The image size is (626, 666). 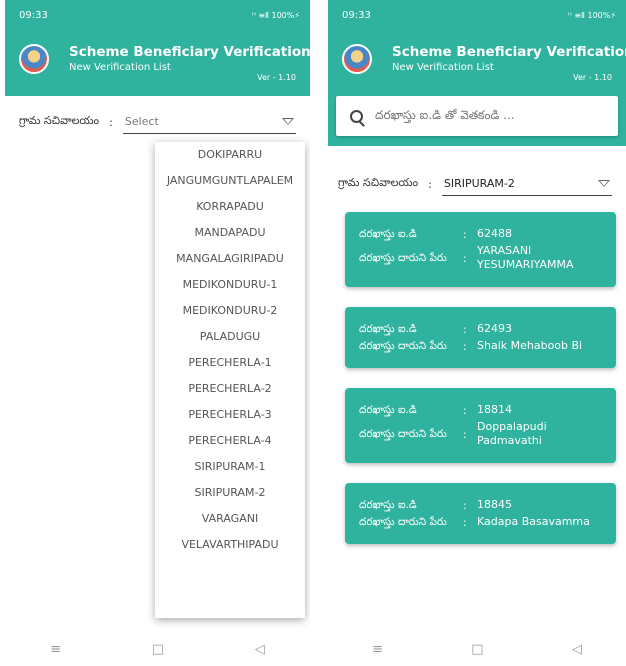 What do you see at coordinates (230, 285) in the screenshot?
I see `dropdown-option: MEDIKONDURU-1` at bounding box center [230, 285].